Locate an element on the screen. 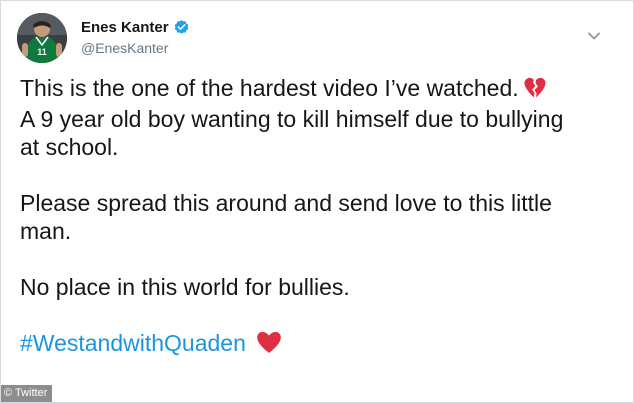 The width and height of the screenshot is (634, 403). avatar-jersey-number: 11 is located at coordinates (42, 52).